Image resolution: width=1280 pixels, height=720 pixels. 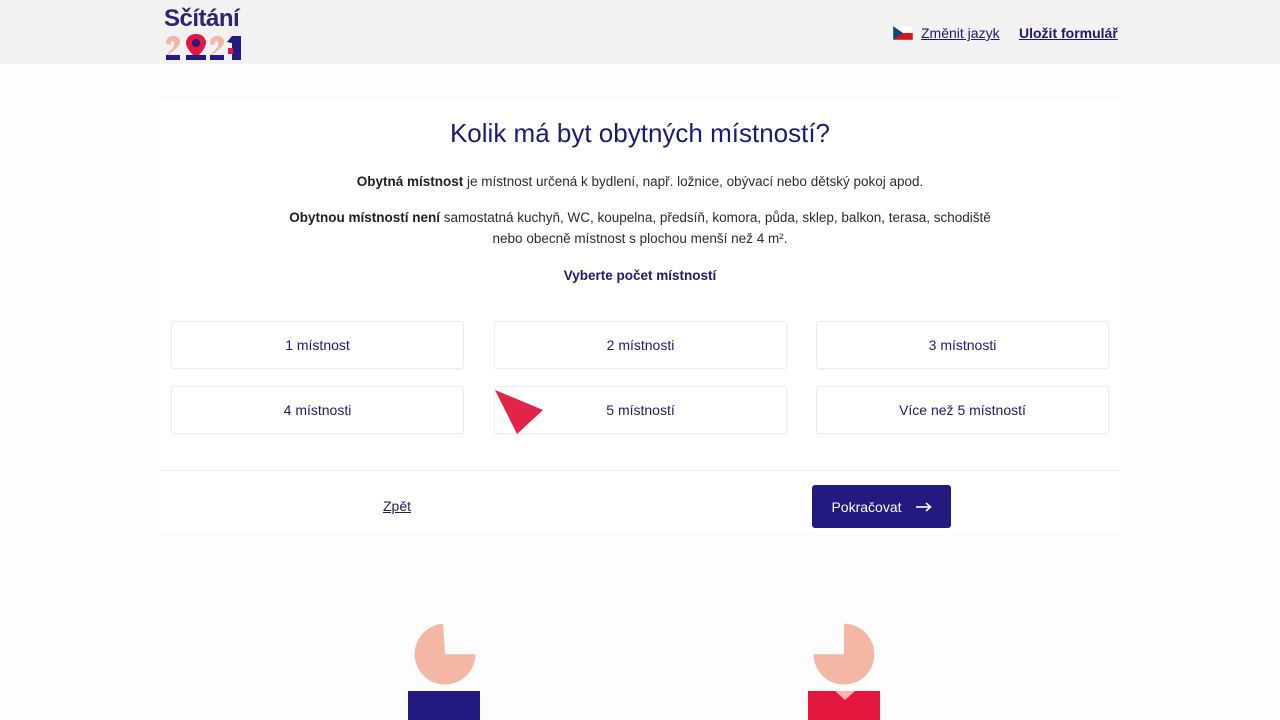 I want to click on change-language-link: Změnit jazyk, so click(x=960, y=33).